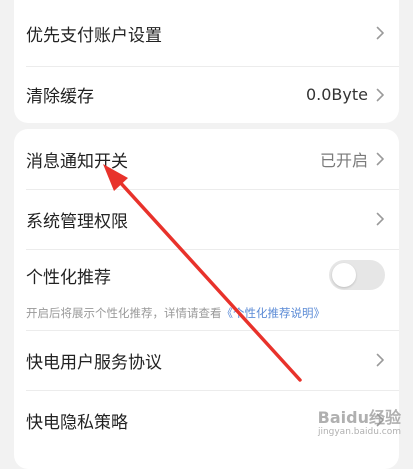  What do you see at coordinates (77, 161) in the screenshot?
I see `notification-switch-label: 消息通知开关` at bounding box center [77, 161].